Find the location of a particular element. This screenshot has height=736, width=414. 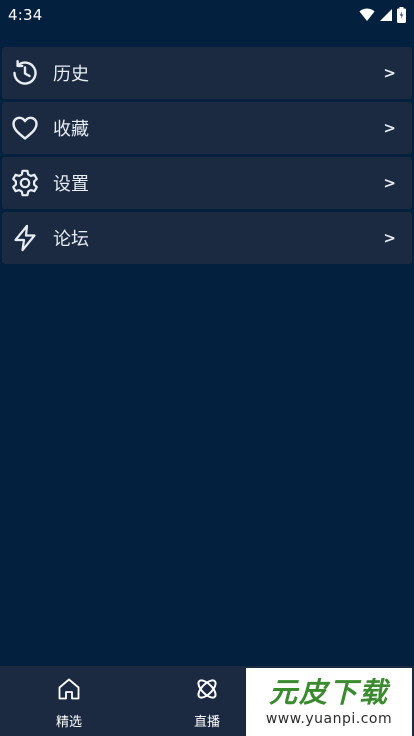

watermark-logo: 元皮下载 www.yuanpi.com is located at coordinates (329, 702).